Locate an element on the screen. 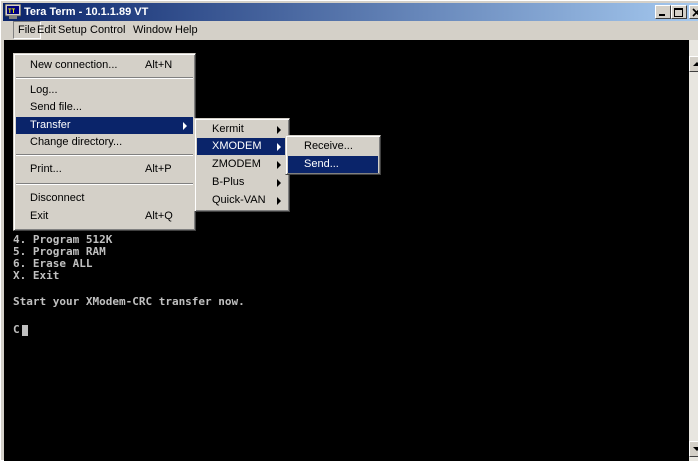 This screenshot has height=461, width=698. transfer-submenu: Kermit XMODEM ZMODEM B-Plus Quick-VAN is located at coordinates (242, 165).